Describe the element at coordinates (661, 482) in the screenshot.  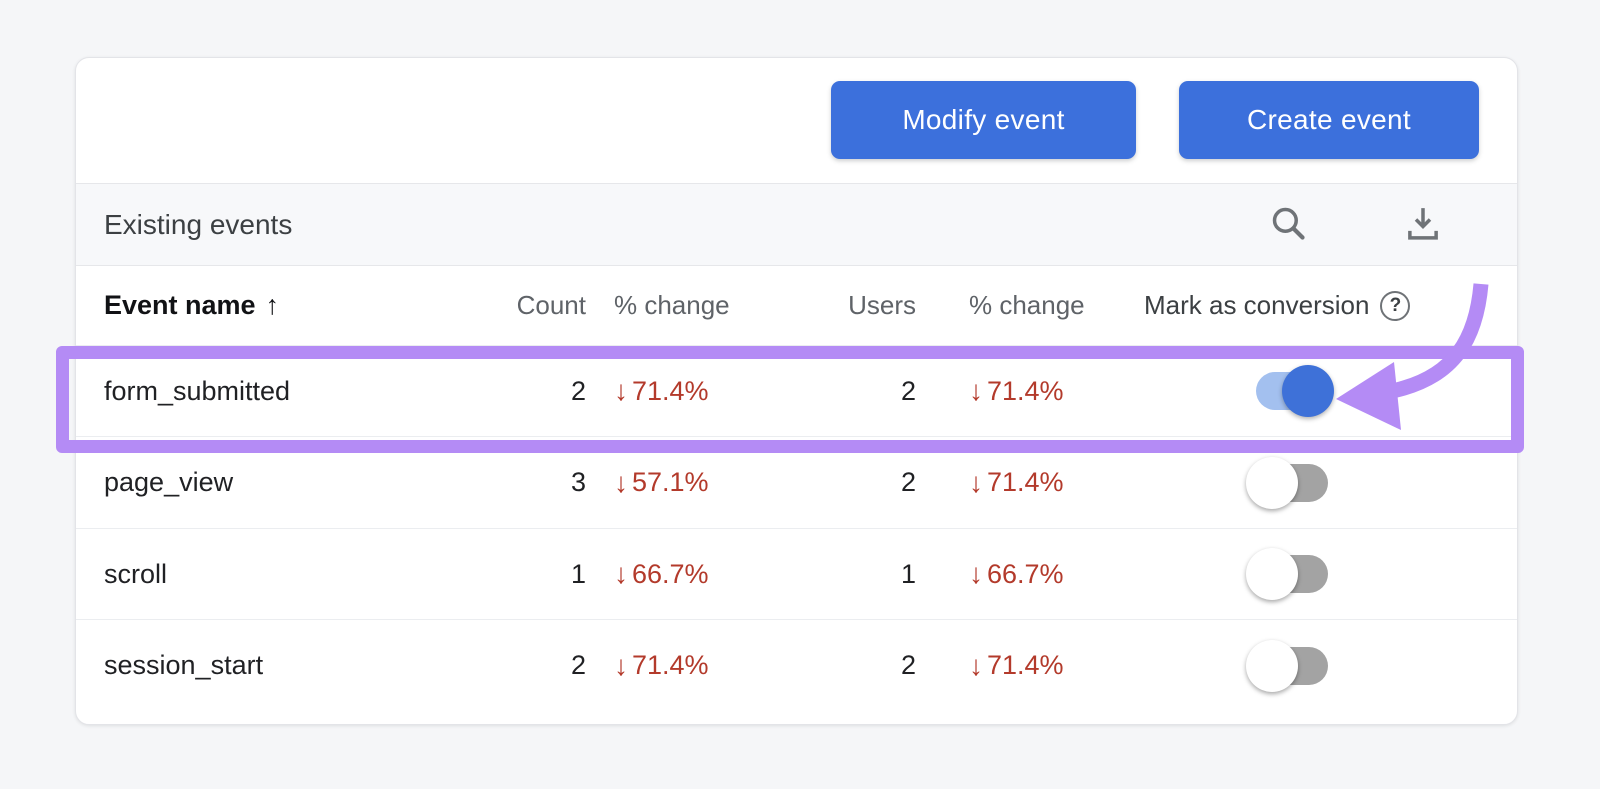
I see `count-change: ↓ 57.1%` at that location.